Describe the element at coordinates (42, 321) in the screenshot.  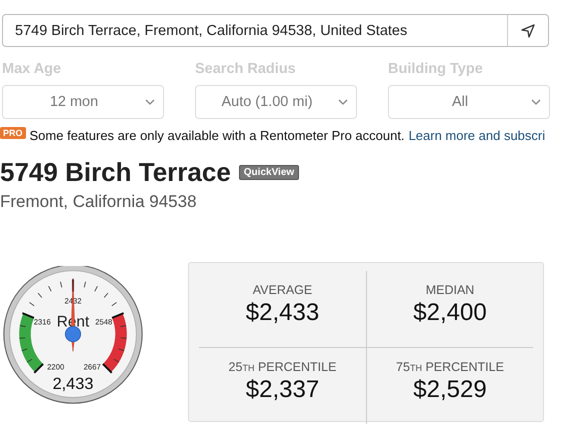
I see `gauge-tick-label: 2316` at that location.